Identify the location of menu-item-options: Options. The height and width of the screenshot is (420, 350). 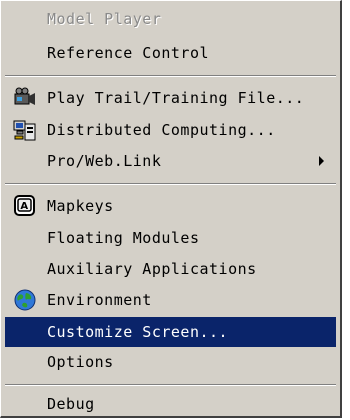
(170, 362).